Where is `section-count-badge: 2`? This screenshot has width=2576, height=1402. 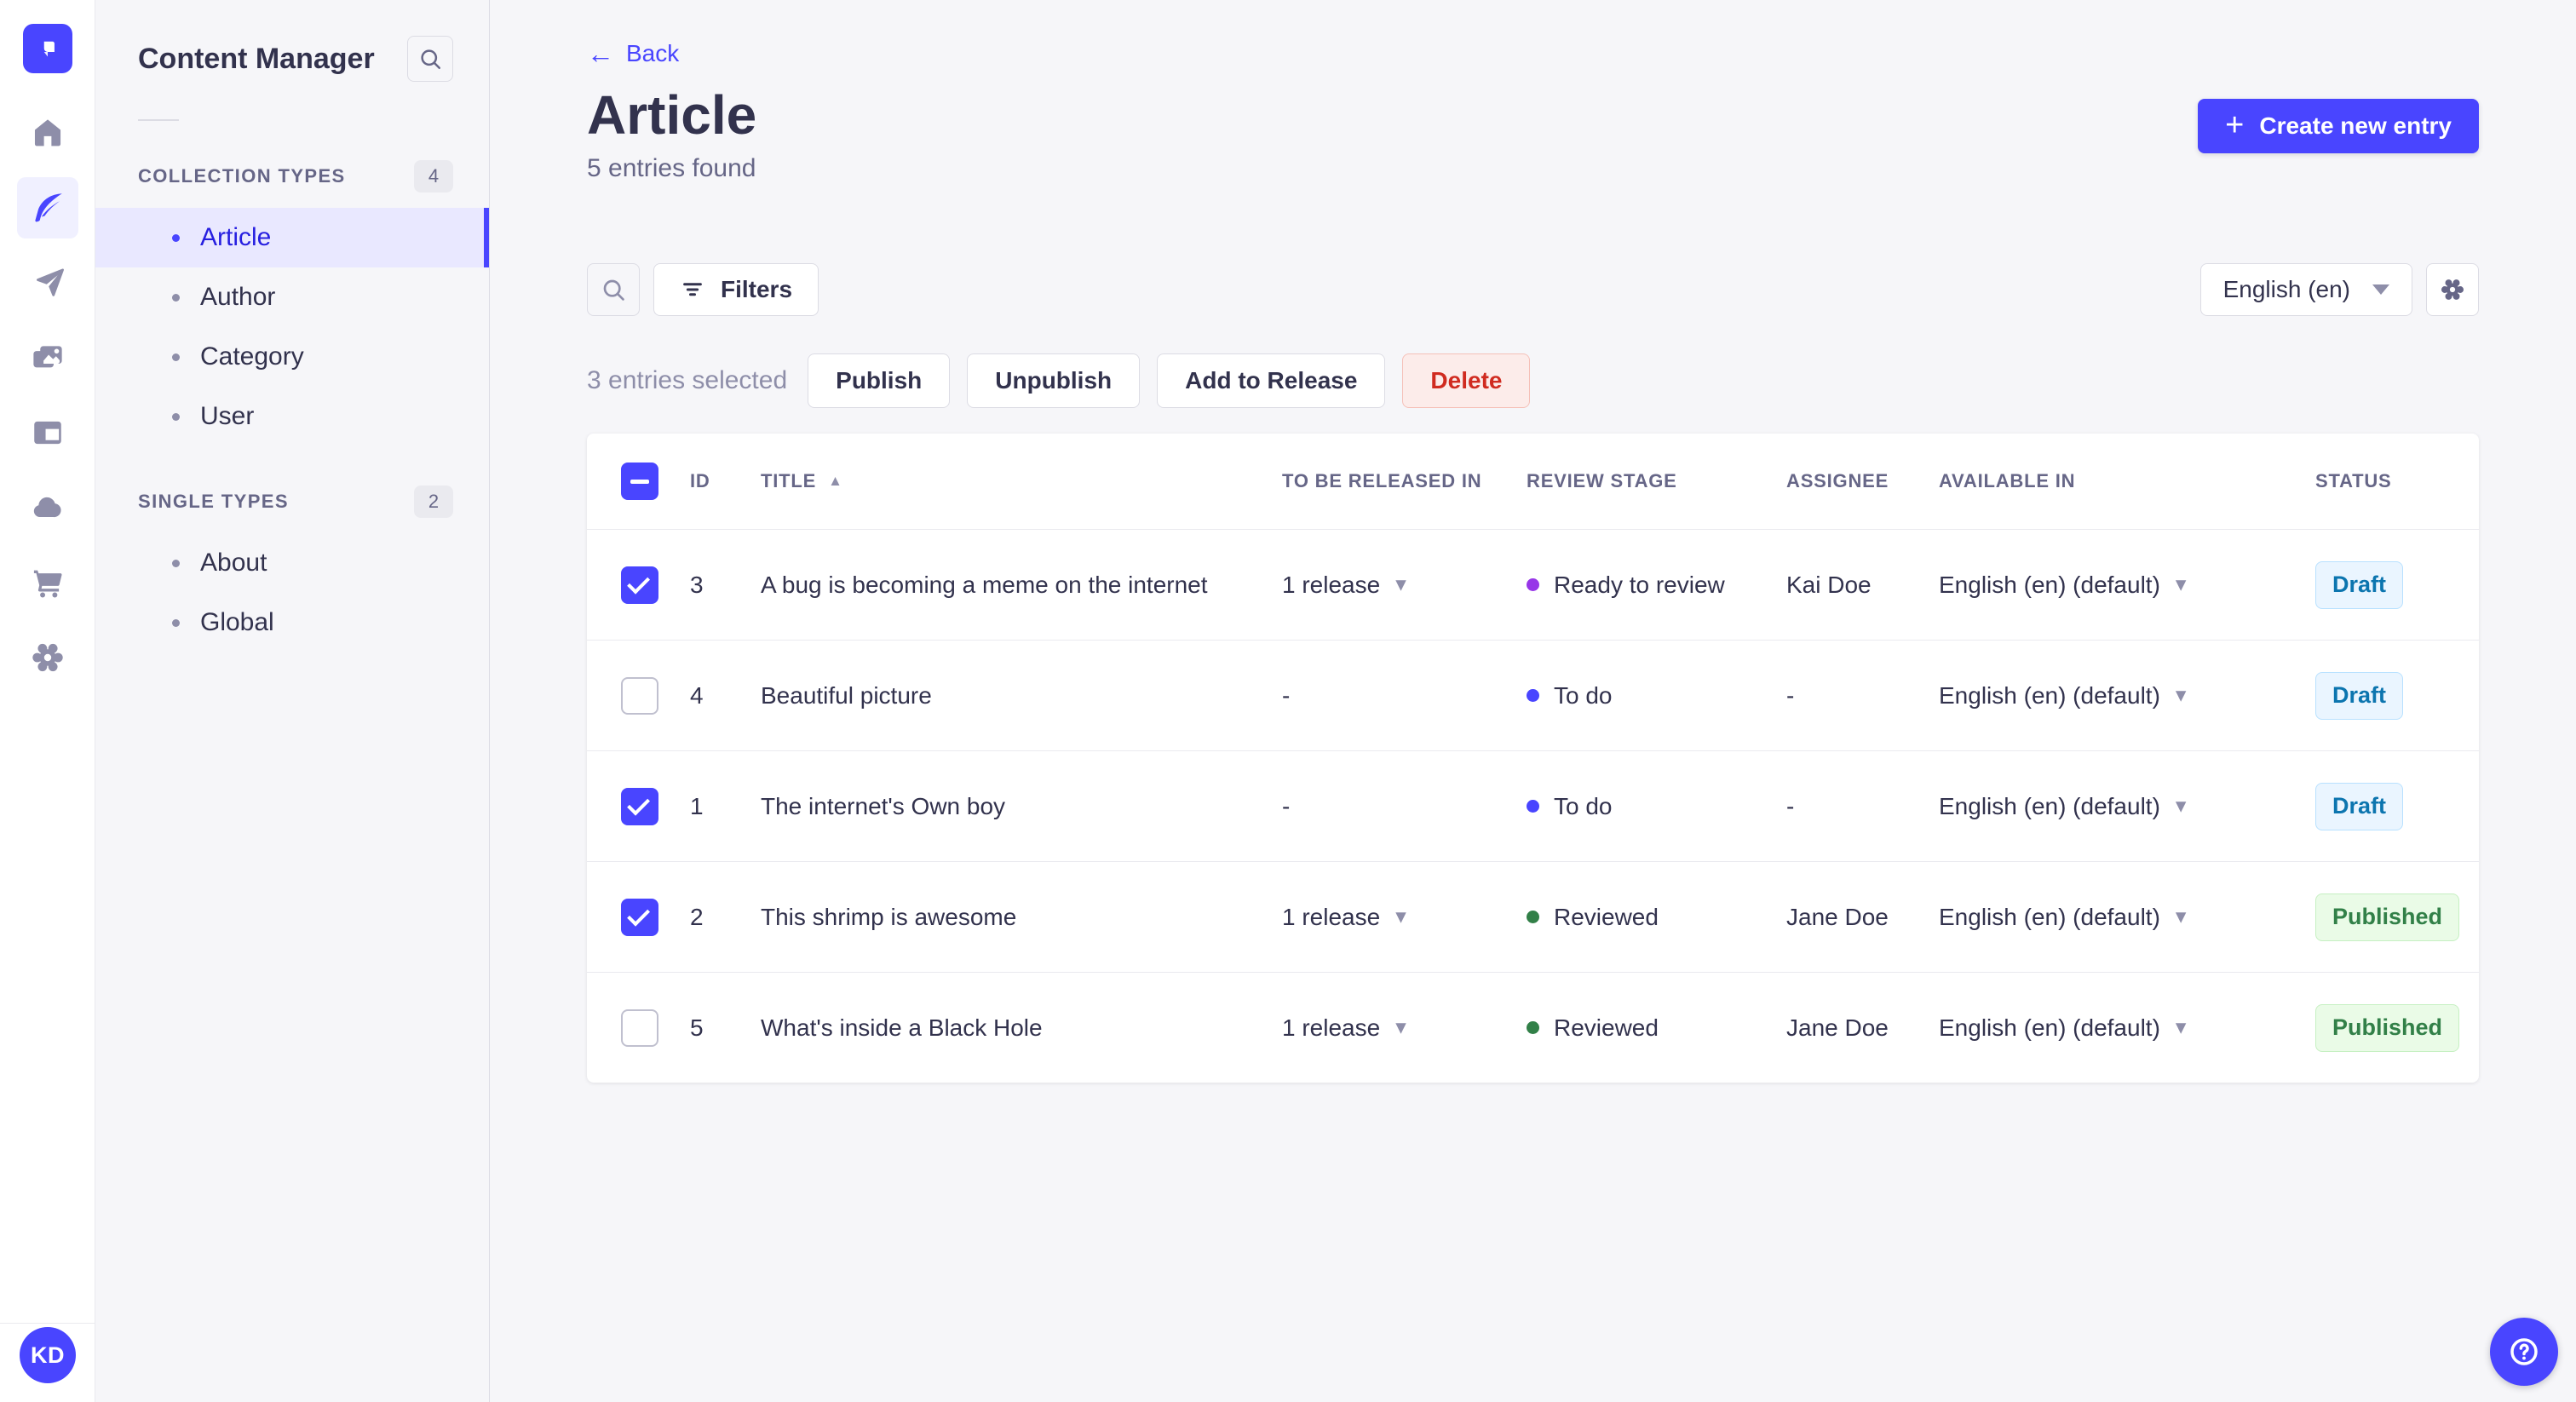 section-count-badge: 2 is located at coordinates (434, 502).